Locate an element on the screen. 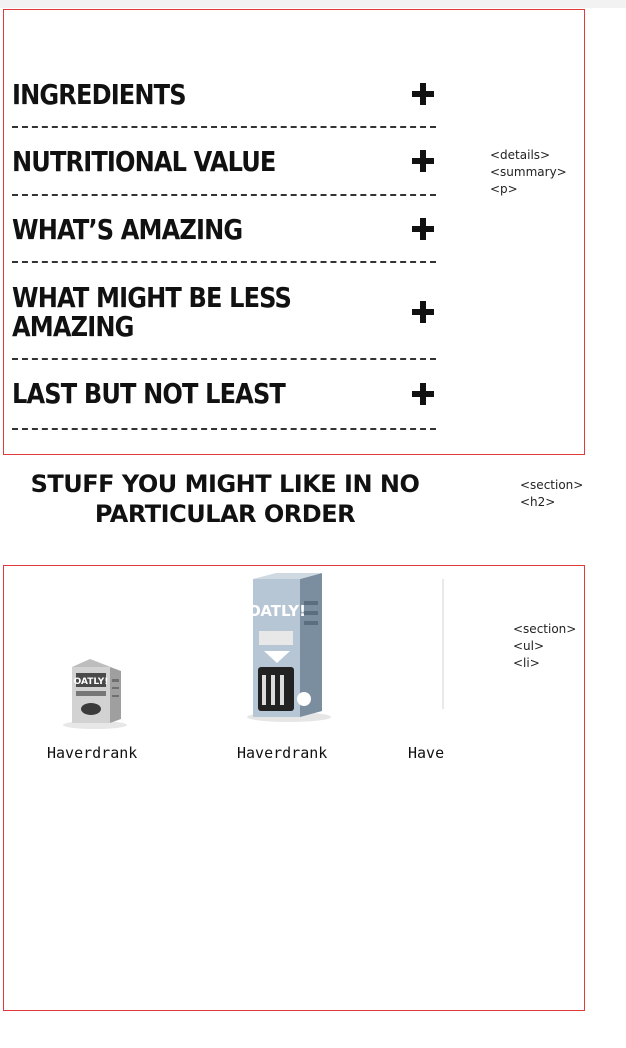  annotation-line: <summary> is located at coordinates (528, 172).